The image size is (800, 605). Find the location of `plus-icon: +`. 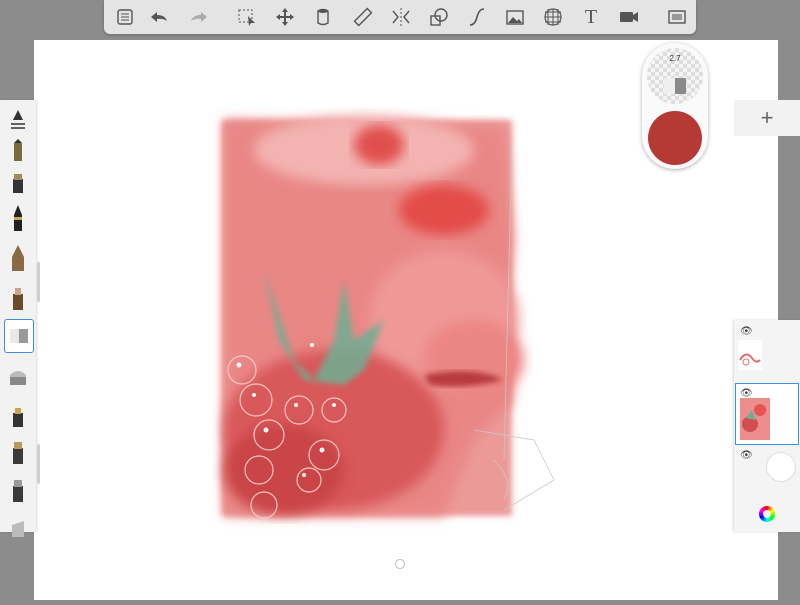

plus-icon: + is located at coordinates (767, 117).